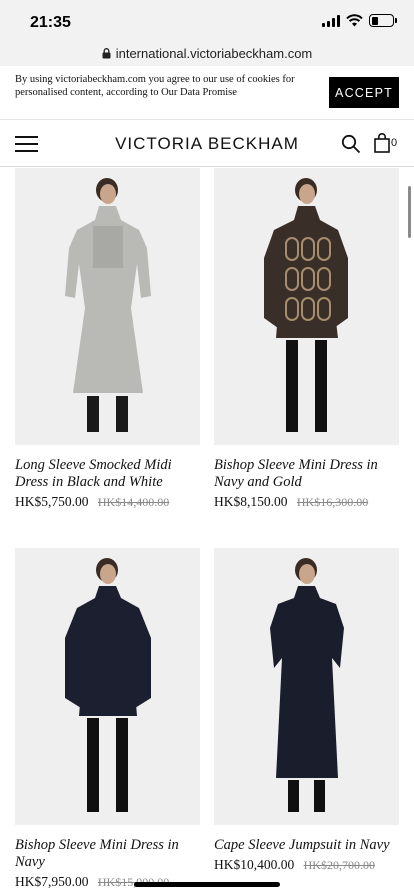 The image size is (414, 896). I want to click on bag-count: 0, so click(394, 143).